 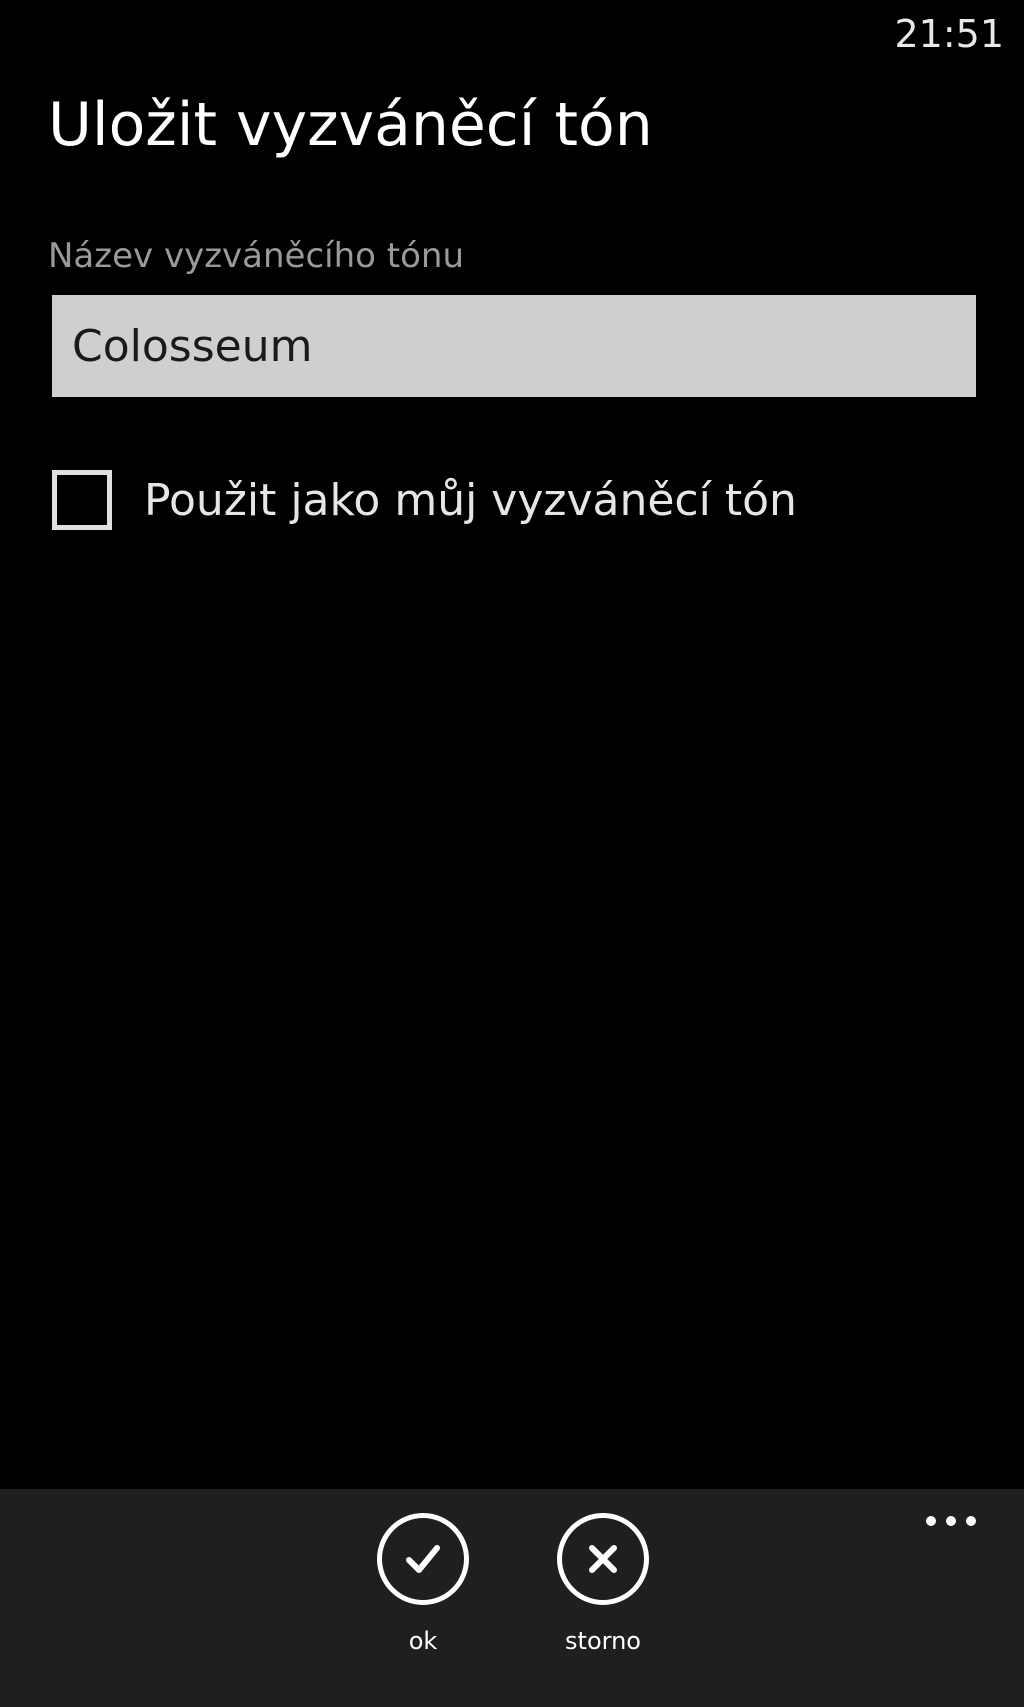 I want to click on app-bar: ok storno, so click(x=512, y=1598).